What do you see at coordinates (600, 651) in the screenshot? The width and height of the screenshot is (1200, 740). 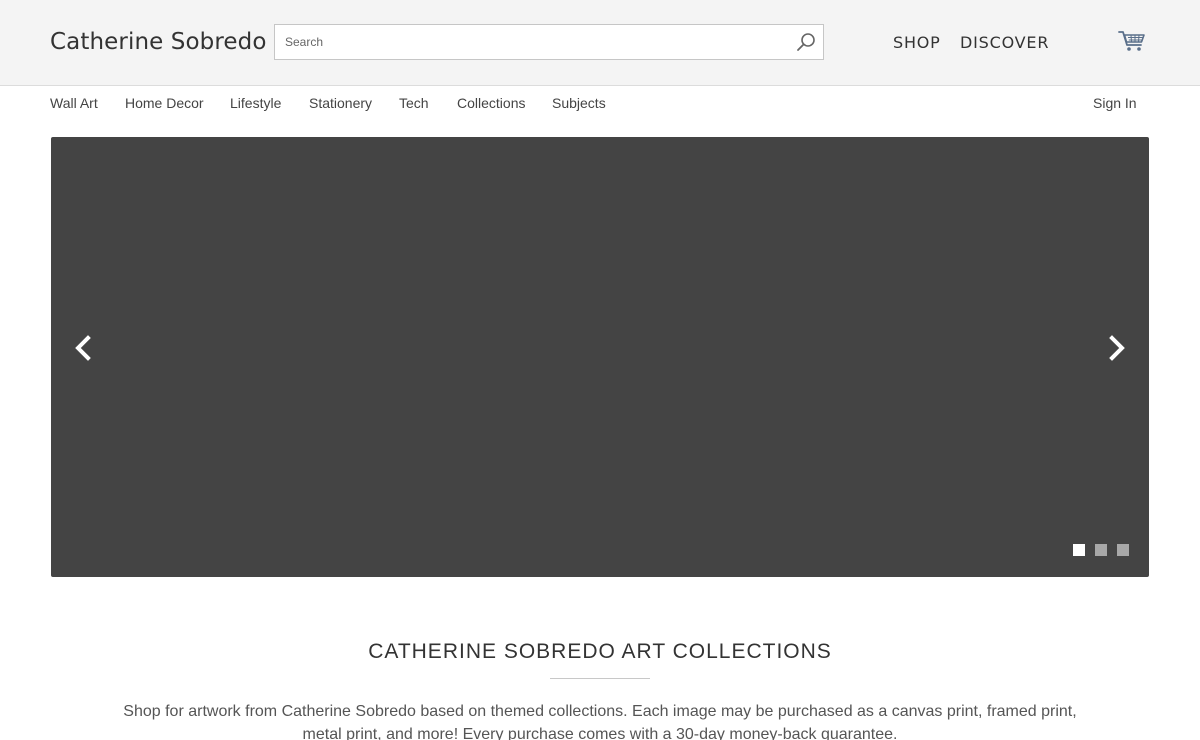 I see `collections-title: CATHERINE SOBREDO ART COLLECTIONS` at bounding box center [600, 651].